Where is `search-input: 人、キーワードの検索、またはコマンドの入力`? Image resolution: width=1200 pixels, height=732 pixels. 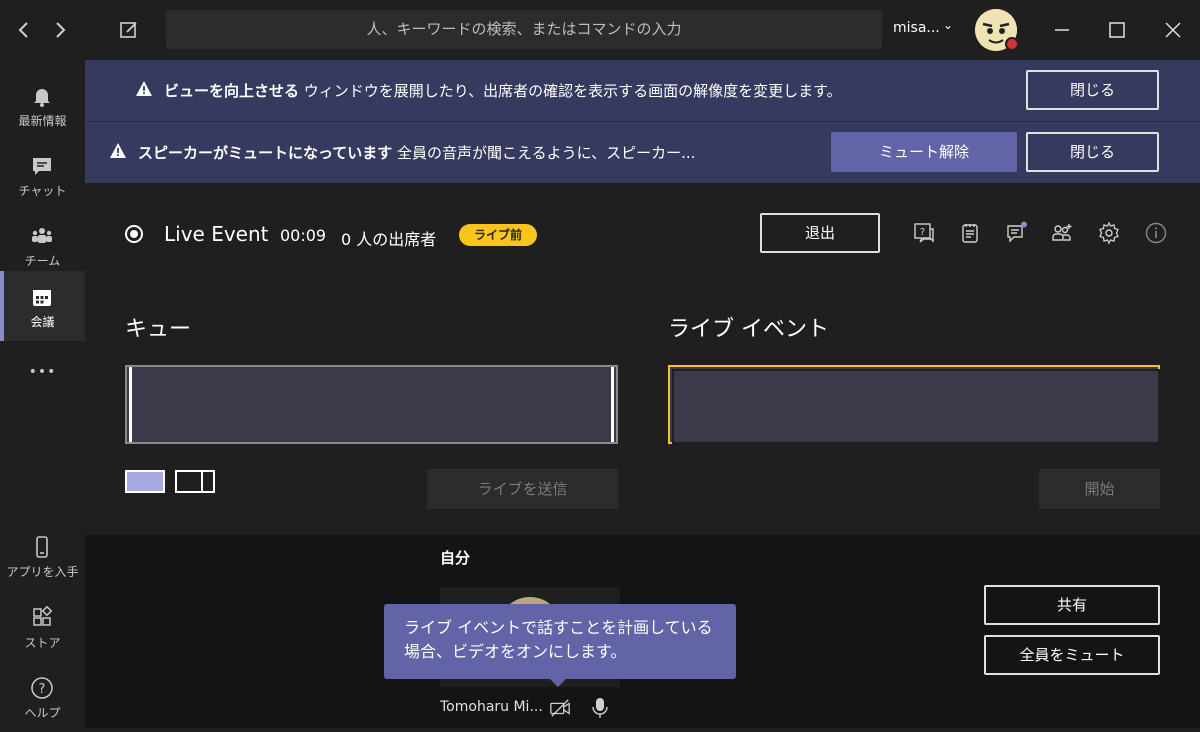 search-input: 人、キーワードの検索、またはコマンドの入力 is located at coordinates (524, 29).